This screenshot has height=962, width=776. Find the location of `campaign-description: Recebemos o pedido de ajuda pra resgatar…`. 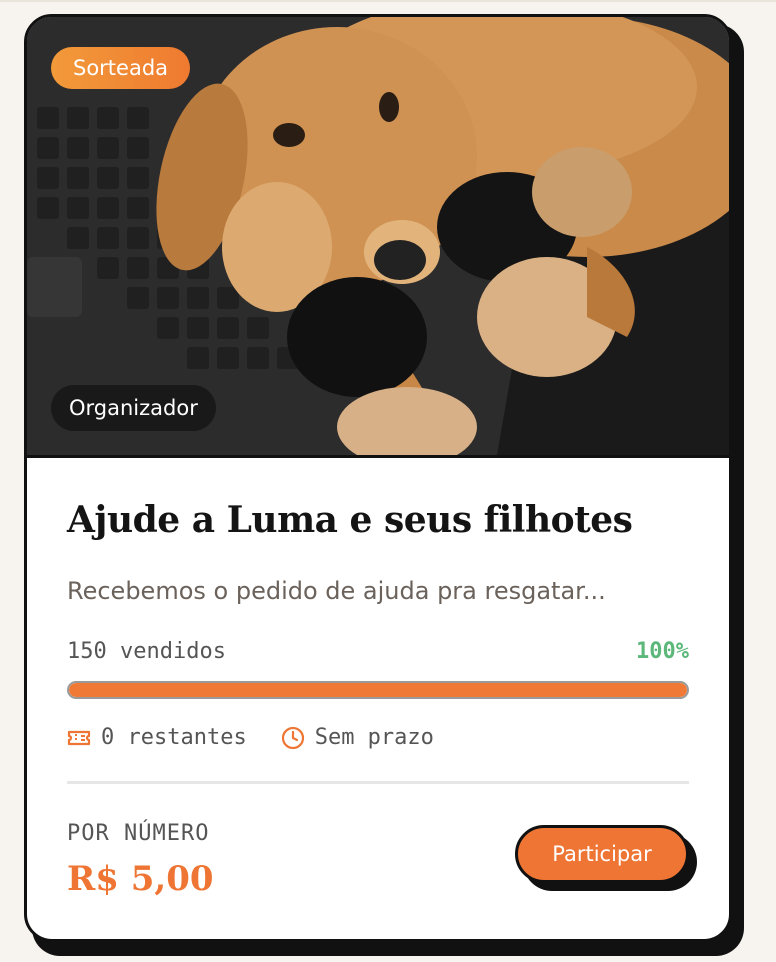

campaign-description: Recebemos o pedido de ajuda pra resgatar… is located at coordinates (336, 591).